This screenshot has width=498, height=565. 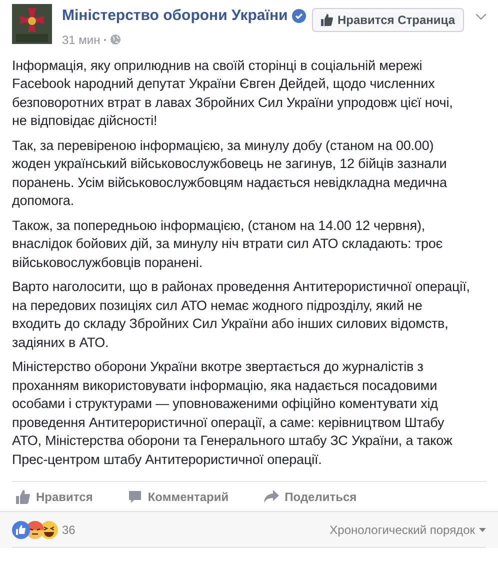 I want to click on caret-icon, so click(x=482, y=530).